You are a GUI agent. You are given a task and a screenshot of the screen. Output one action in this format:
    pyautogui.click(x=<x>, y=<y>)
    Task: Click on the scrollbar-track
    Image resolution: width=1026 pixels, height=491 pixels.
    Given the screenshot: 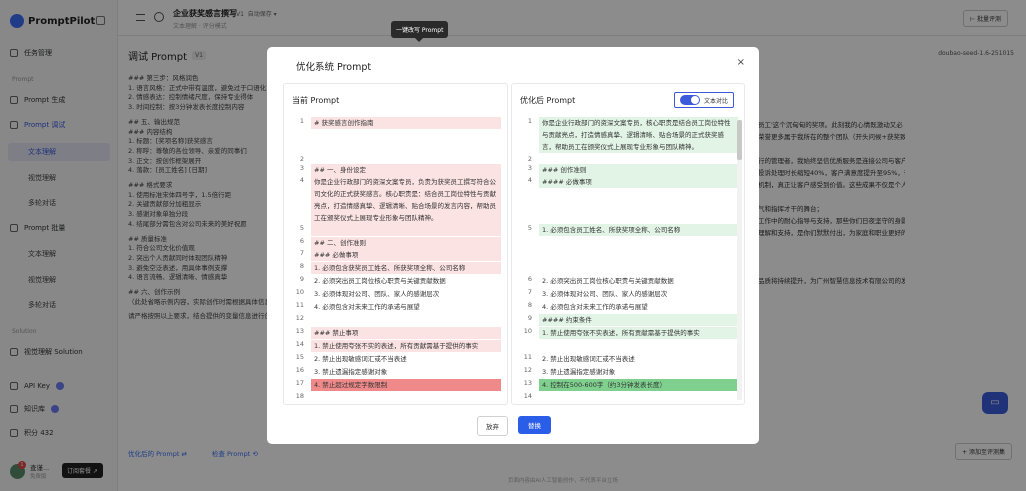 What is the action you would take?
    pyautogui.click(x=739, y=260)
    